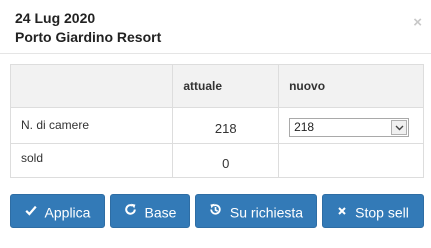 This screenshot has height=248, width=431. I want to click on rooms-new-select: 218, so click(349, 127).